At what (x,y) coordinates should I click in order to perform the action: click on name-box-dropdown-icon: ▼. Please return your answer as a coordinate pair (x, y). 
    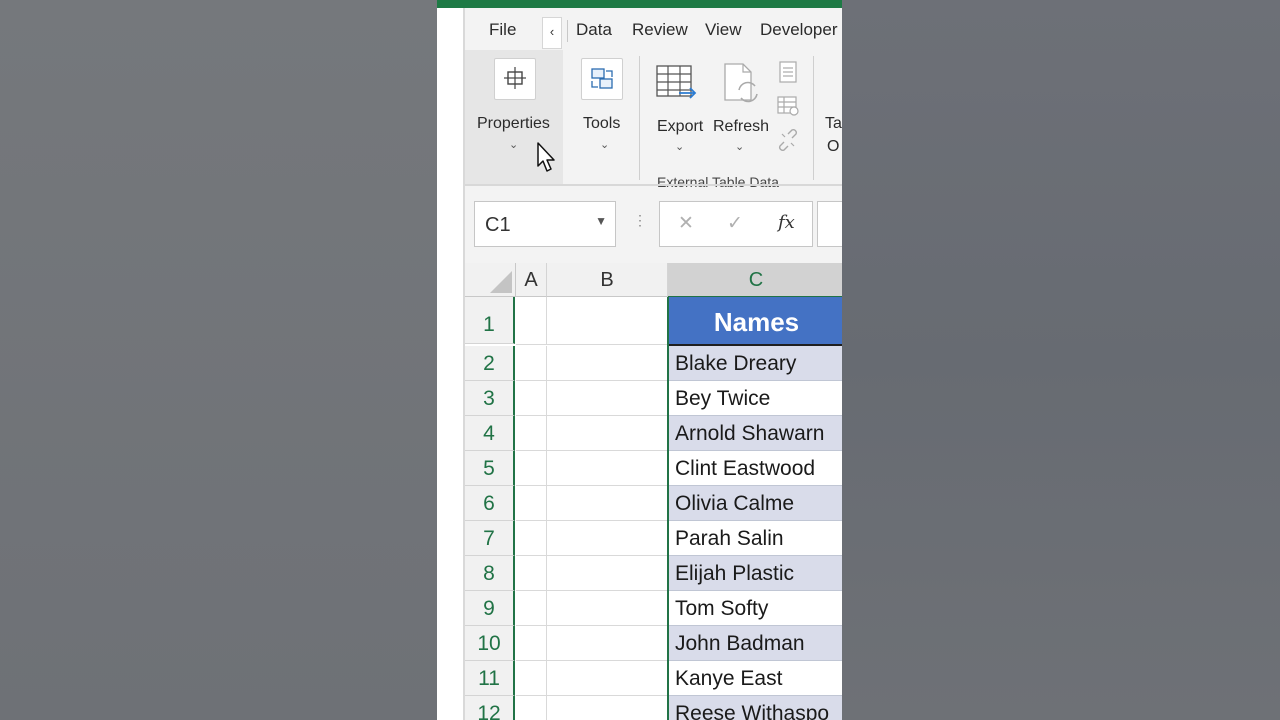
    Looking at the image, I should click on (601, 221).